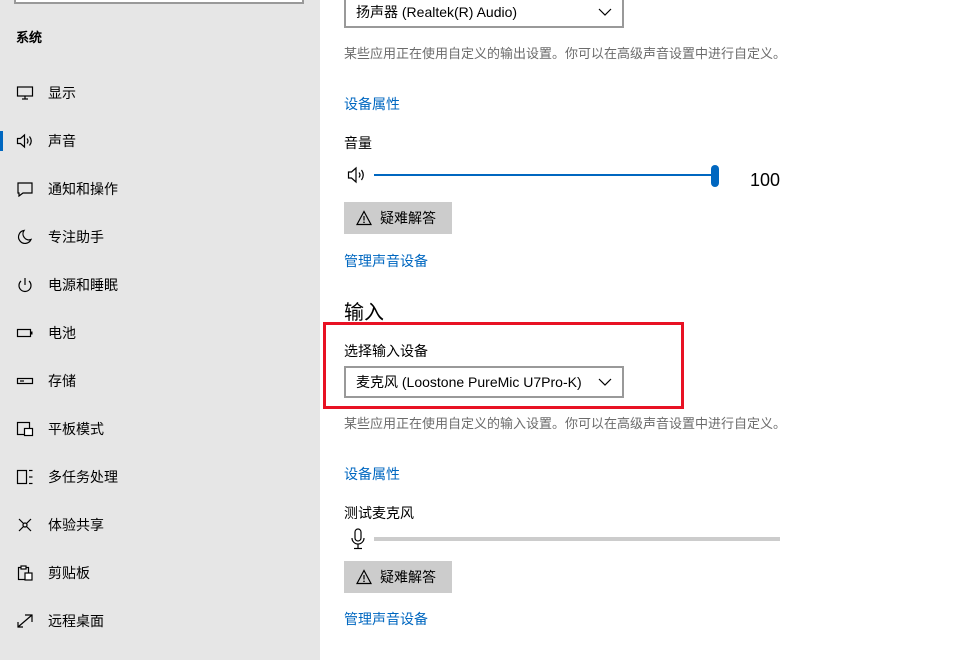 The image size is (960, 660). What do you see at coordinates (372, 474) in the screenshot?
I see `input-device-properties-link: 设备属性` at bounding box center [372, 474].